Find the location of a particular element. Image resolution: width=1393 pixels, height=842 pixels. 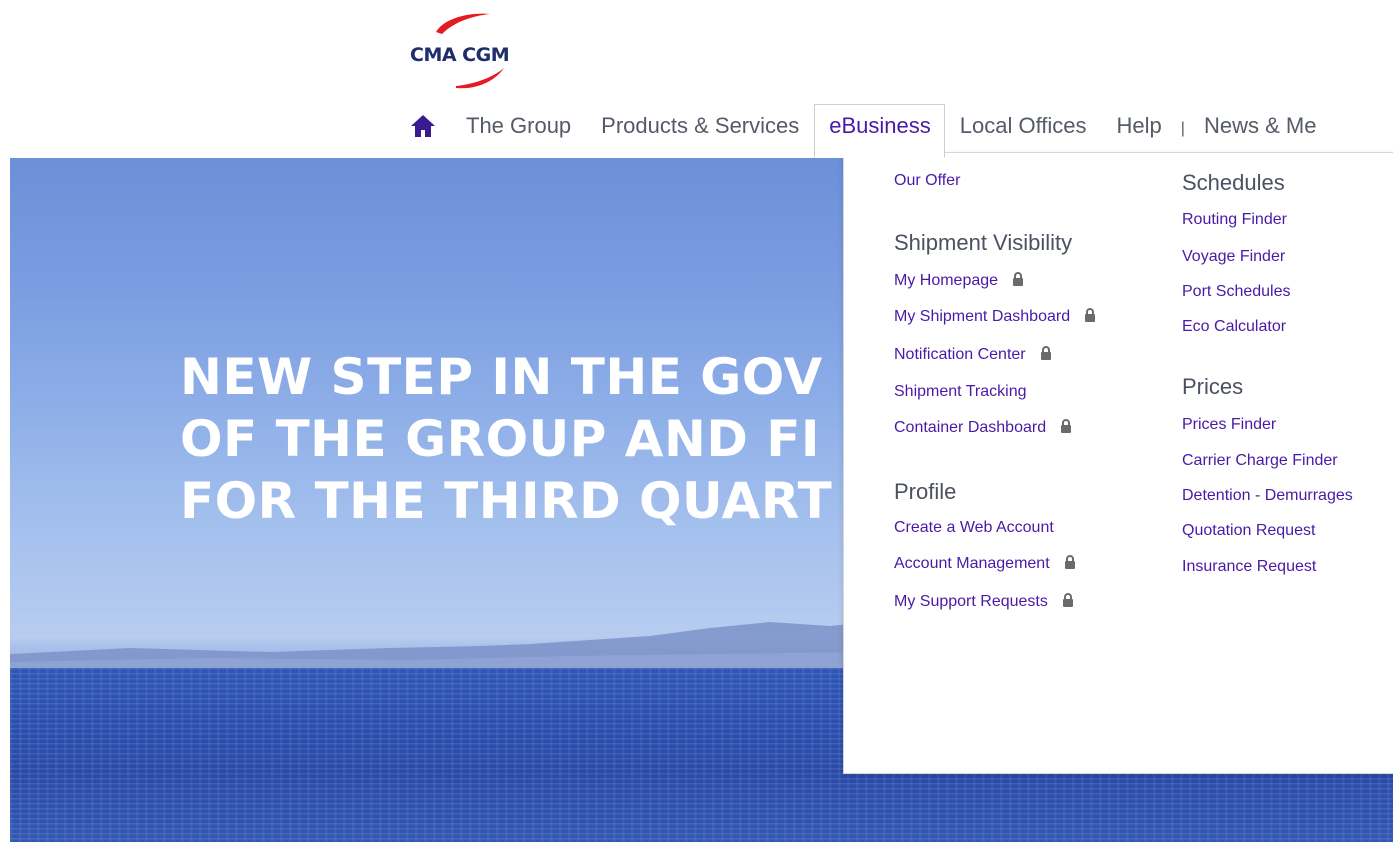

menu-heading-profile: Profile is located at coordinates (925, 491).